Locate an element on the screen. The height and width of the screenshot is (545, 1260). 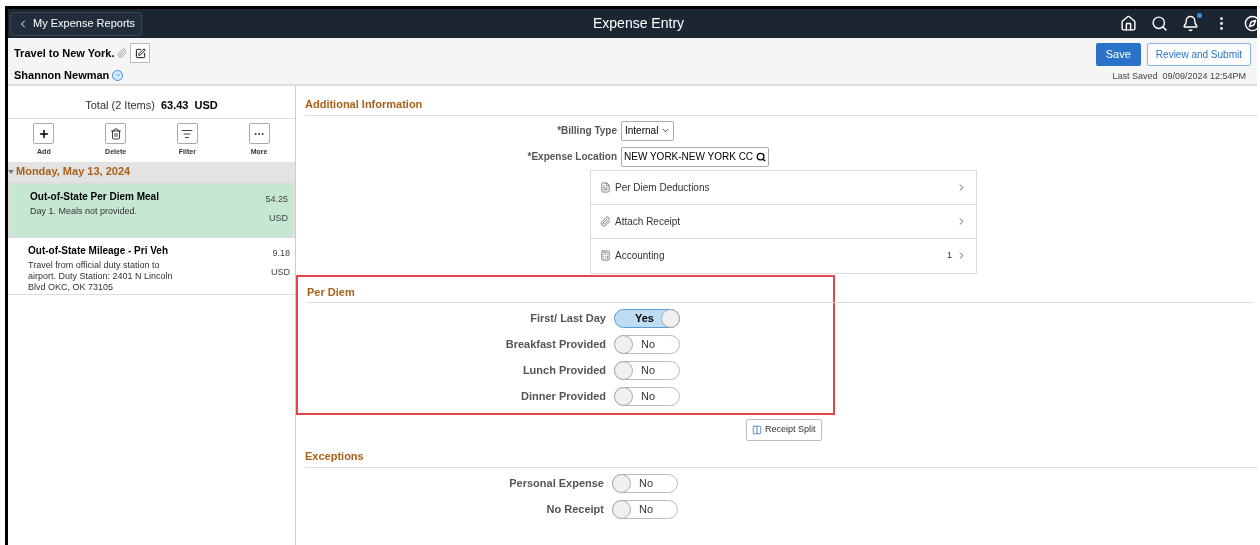
link-count: 1 is located at coordinates (949, 255).